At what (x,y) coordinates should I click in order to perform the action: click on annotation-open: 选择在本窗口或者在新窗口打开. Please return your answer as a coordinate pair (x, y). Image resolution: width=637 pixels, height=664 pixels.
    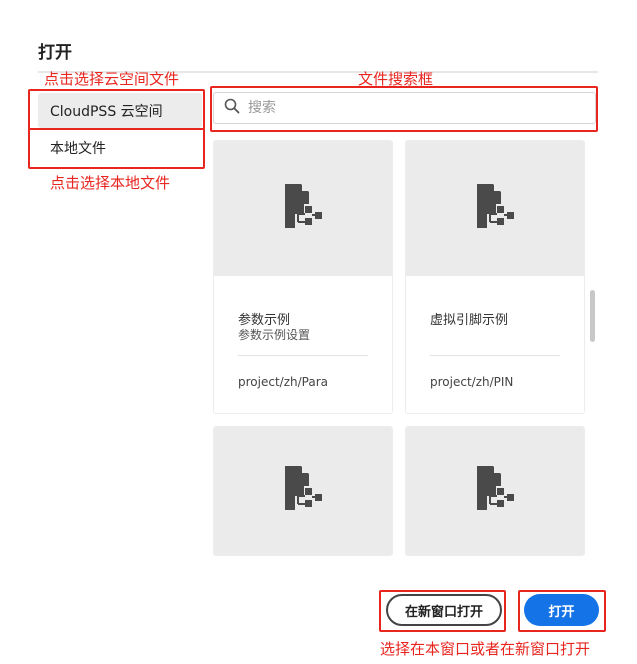
    Looking at the image, I should click on (485, 649).